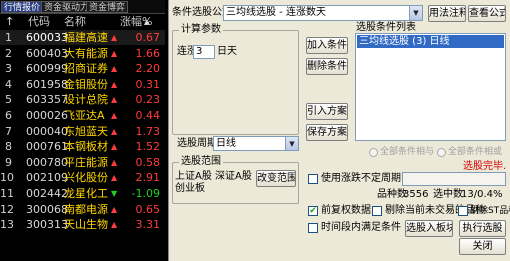 The image size is (510, 261). What do you see at coordinates (86, 162) in the screenshot?
I see `row-name: 平庄能源` at bounding box center [86, 162].